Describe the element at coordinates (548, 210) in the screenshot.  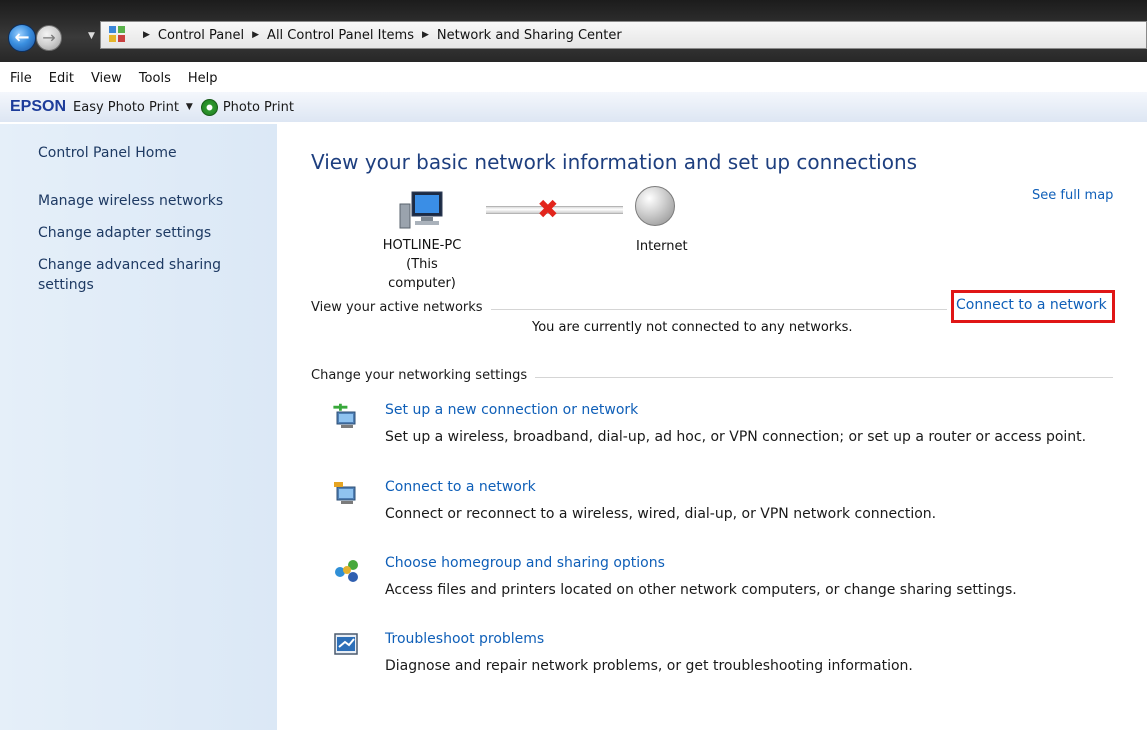
I see `disconnected-x-icon: ✖` at that location.